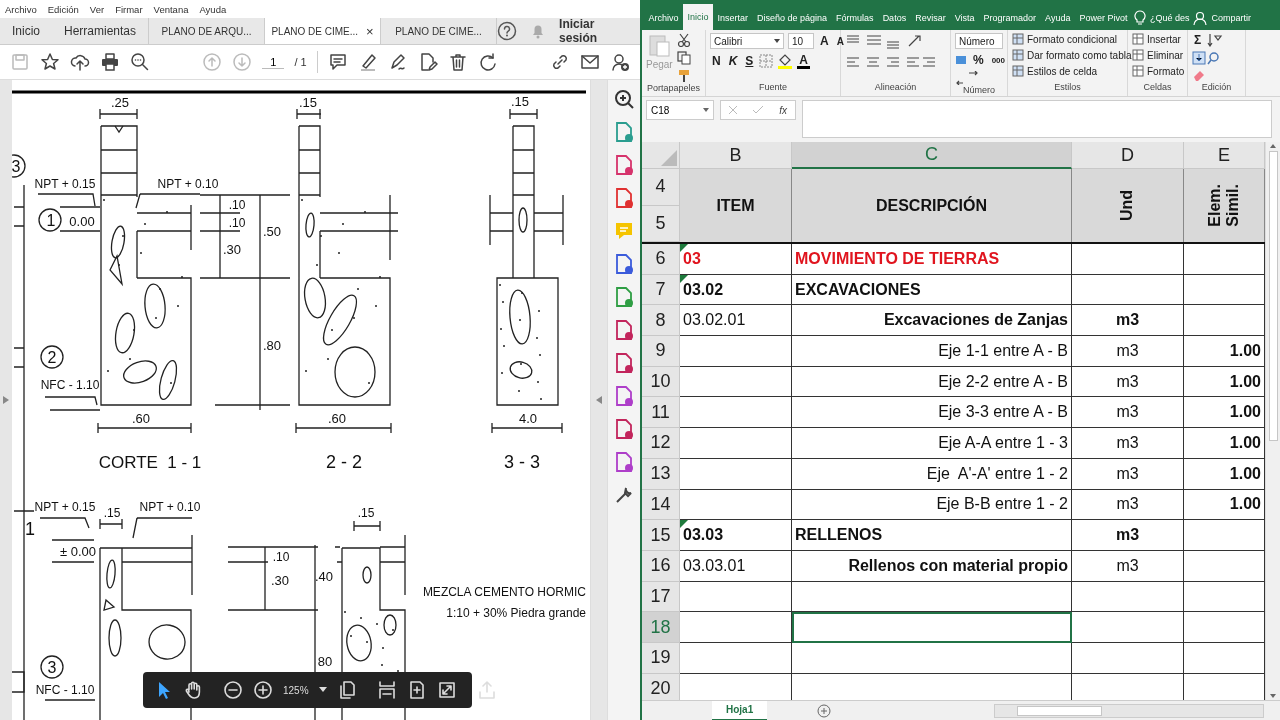  What do you see at coordinates (1198, 40) in the screenshot?
I see `autosum-button: Σ` at bounding box center [1198, 40].